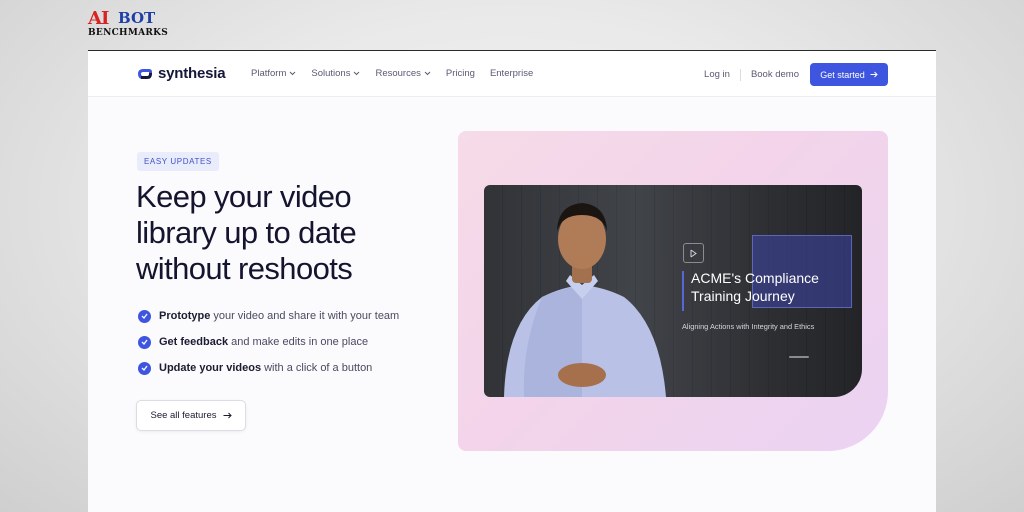 This screenshot has height=512, width=1024. What do you see at coordinates (128, 33) in the screenshot?
I see `watermark-benchmarks: BENCHMARKS` at bounding box center [128, 33].